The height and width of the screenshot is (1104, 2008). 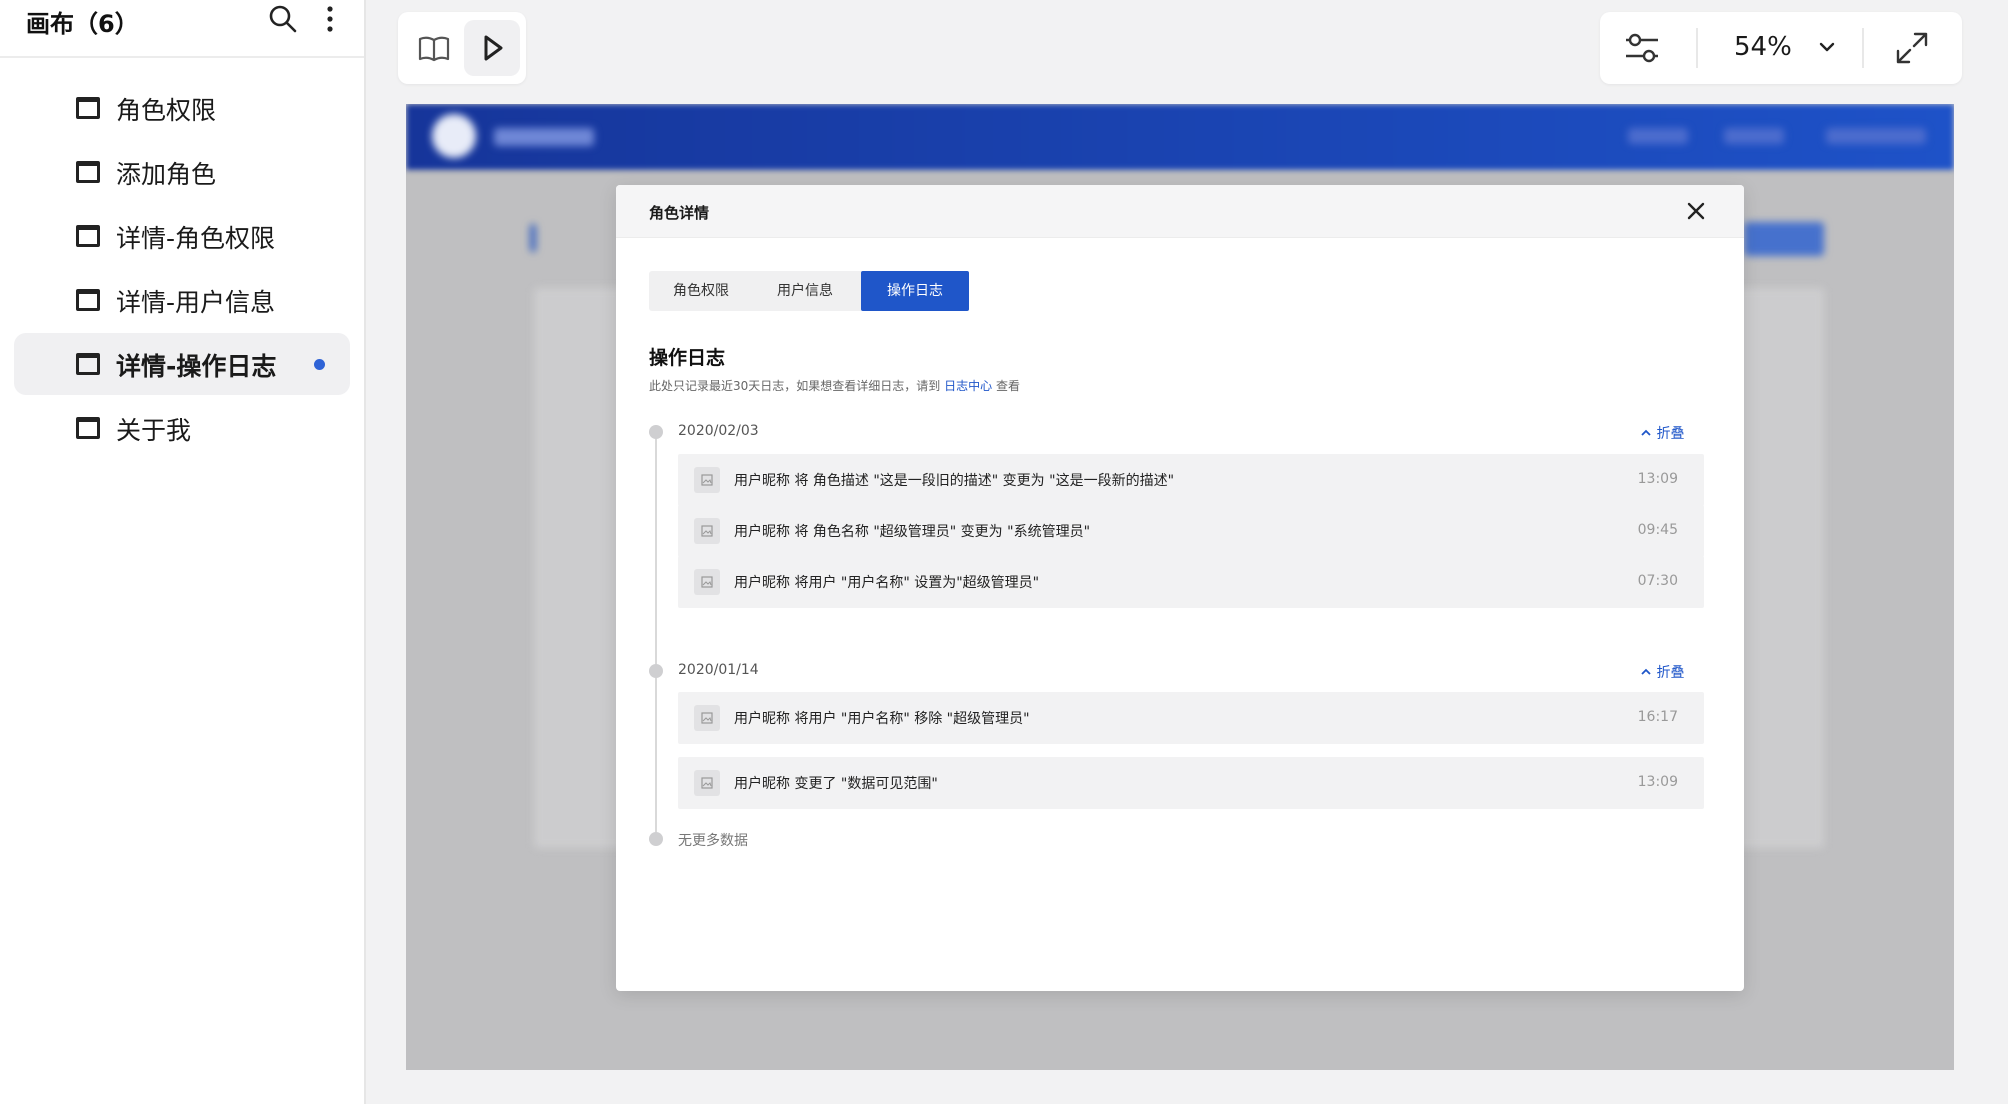 What do you see at coordinates (1912, 48) in the screenshot?
I see `fullscreen-icon` at bounding box center [1912, 48].